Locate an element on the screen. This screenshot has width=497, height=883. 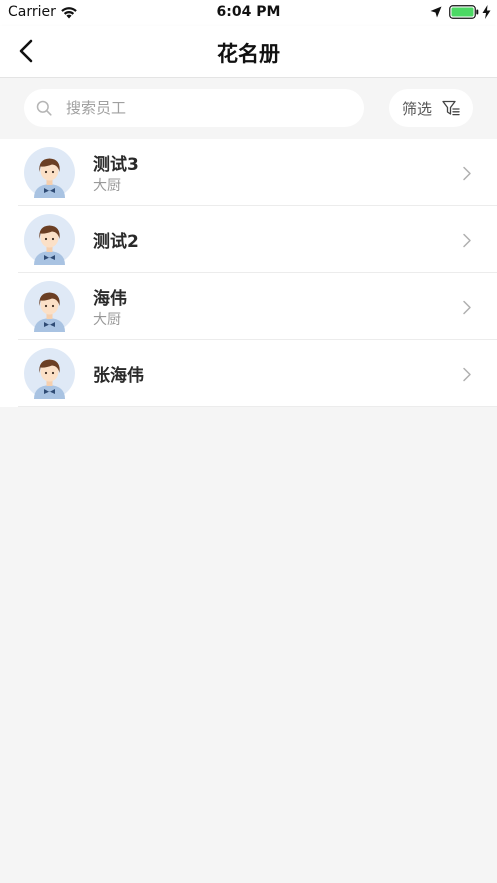
status-bar: Carrier 6:04 PM is located at coordinates (248, 13).